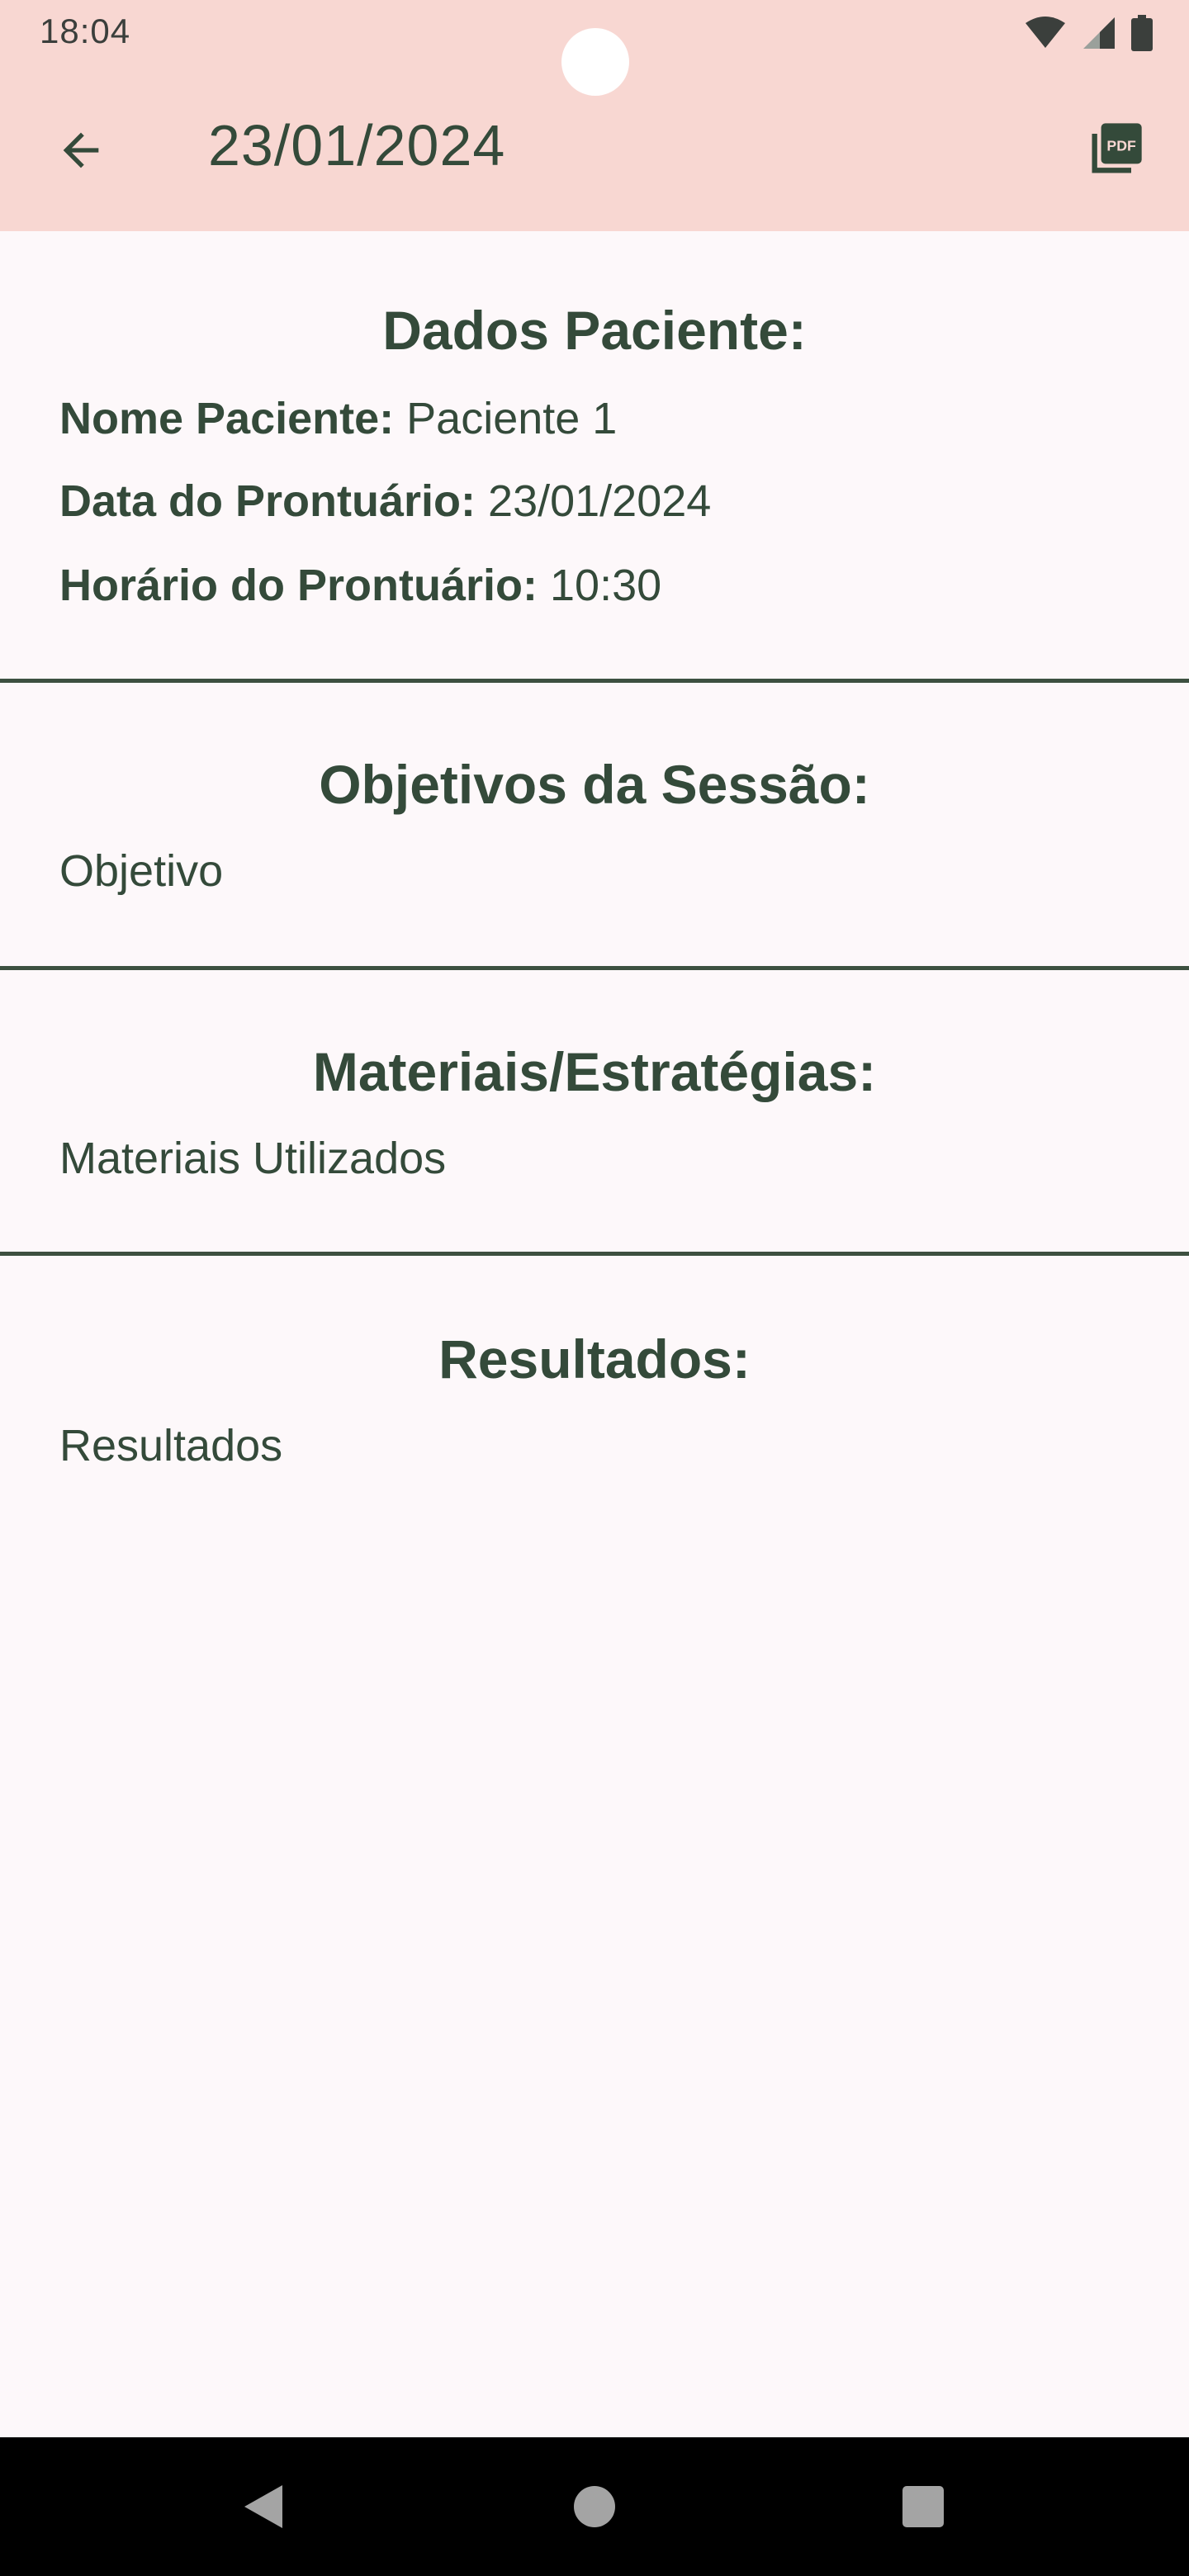 The image size is (1189, 2576). What do you see at coordinates (85, 31) in the screenshot?
I see `status-time: 18:04` at bounding box center [85, 31].